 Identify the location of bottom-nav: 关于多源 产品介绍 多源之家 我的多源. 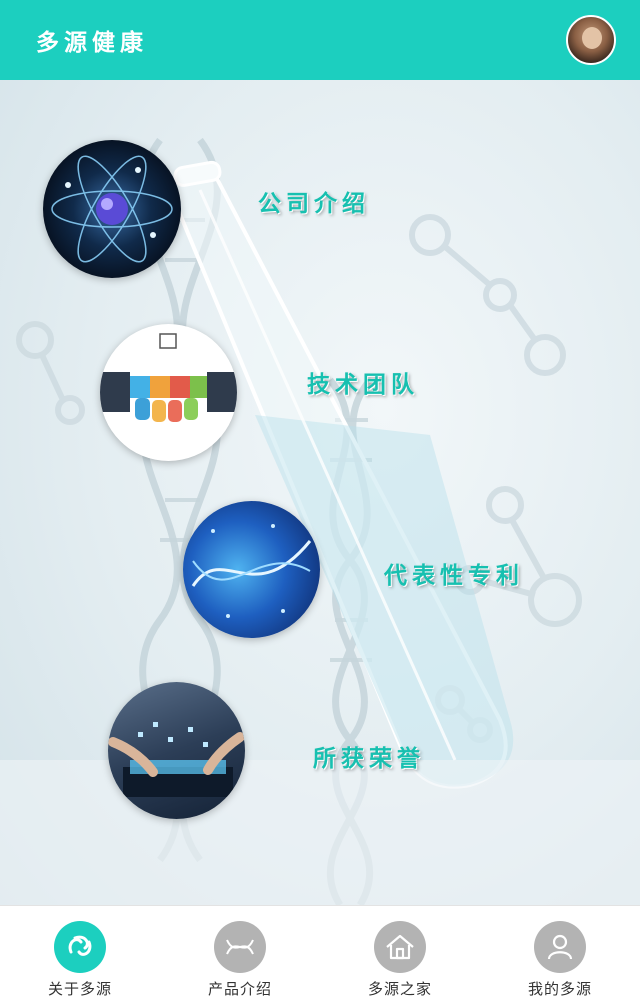
(320, 956).